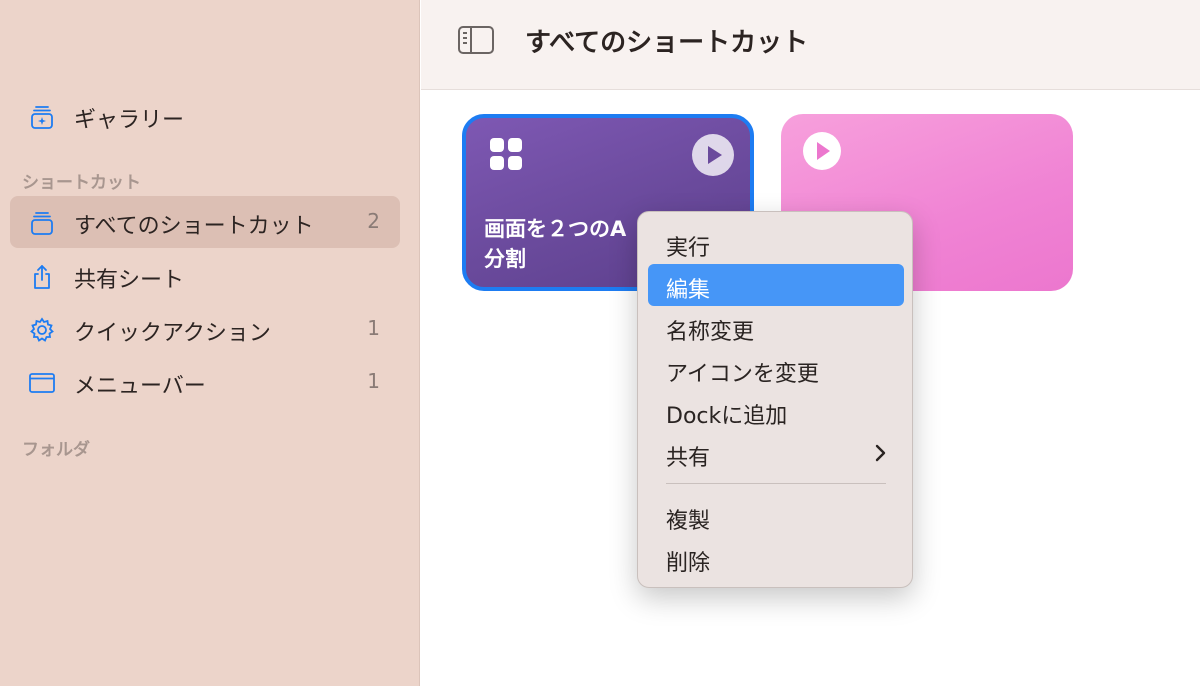 The height and width of the screenshot is (686, 1200). I want to click on menu-item-label: アイコンを変更, so click(742, 374).